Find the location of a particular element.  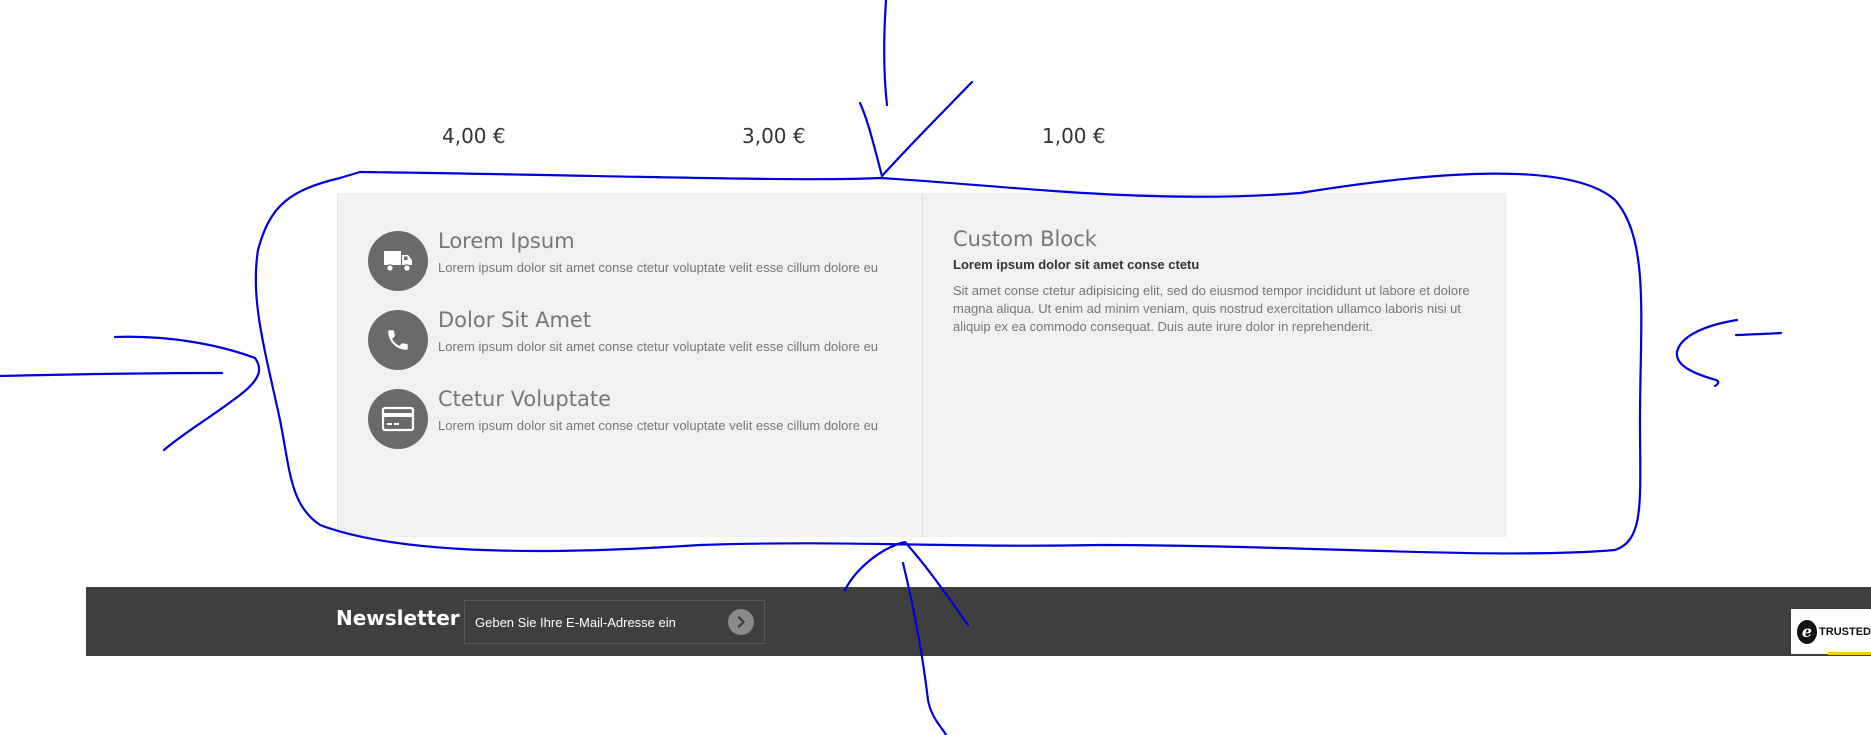

truck-icon is located at coordinates (398, 261).